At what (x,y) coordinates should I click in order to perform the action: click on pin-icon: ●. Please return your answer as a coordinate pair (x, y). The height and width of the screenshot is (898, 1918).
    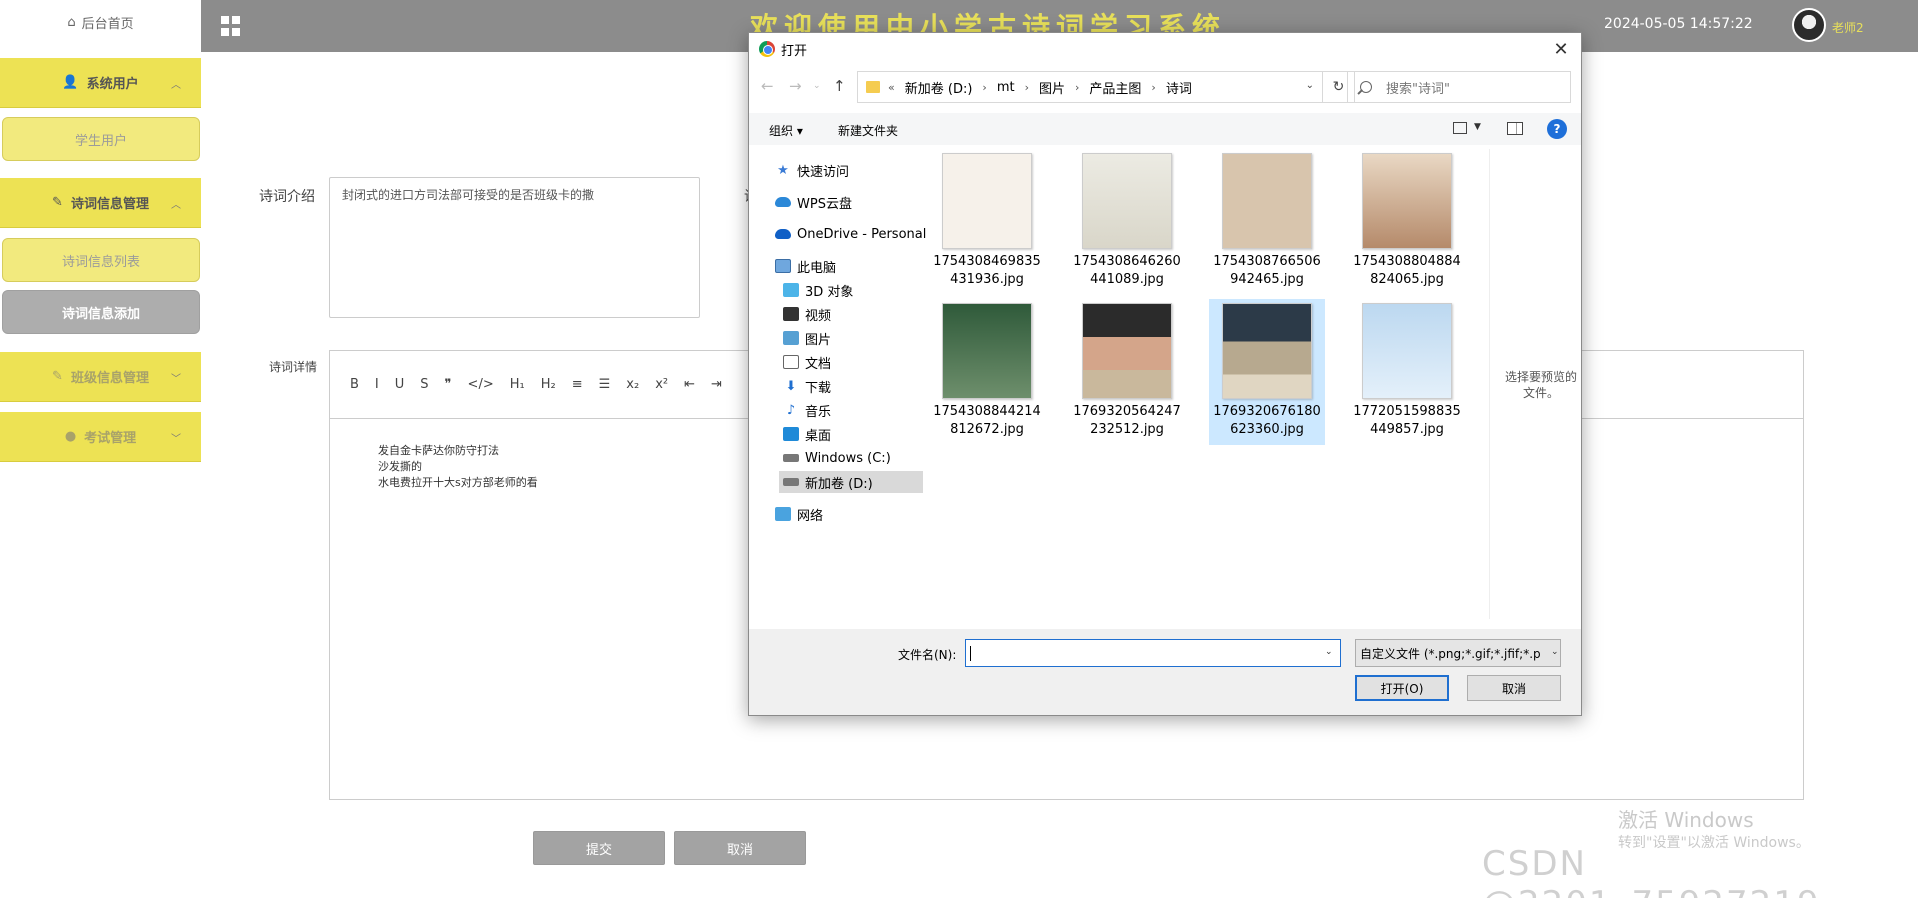
    Looking at the image, I should click on (70, 436).